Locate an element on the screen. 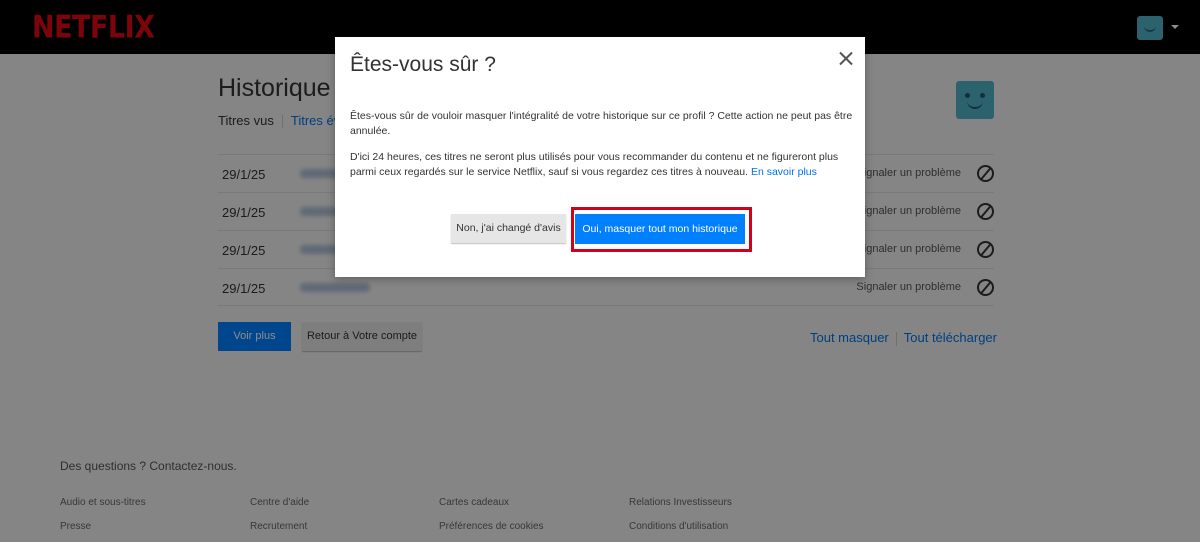 This screenshot has width=1200, height=542. confirm-hide-all-button: Oui, masquer tout mon historique is located at coordinates (660, 229).